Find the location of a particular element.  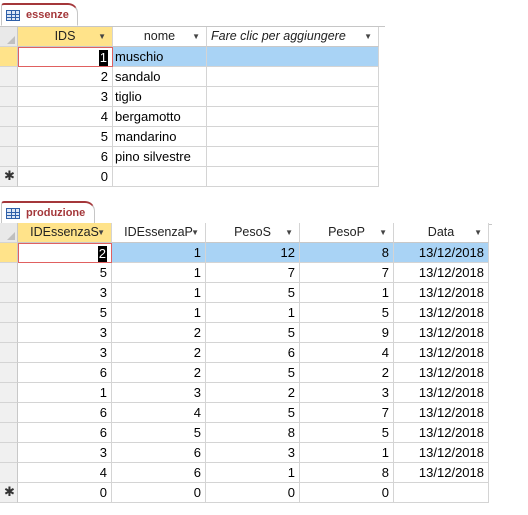

cell-idessenzas: 0 is located at coordinates (65, 493).